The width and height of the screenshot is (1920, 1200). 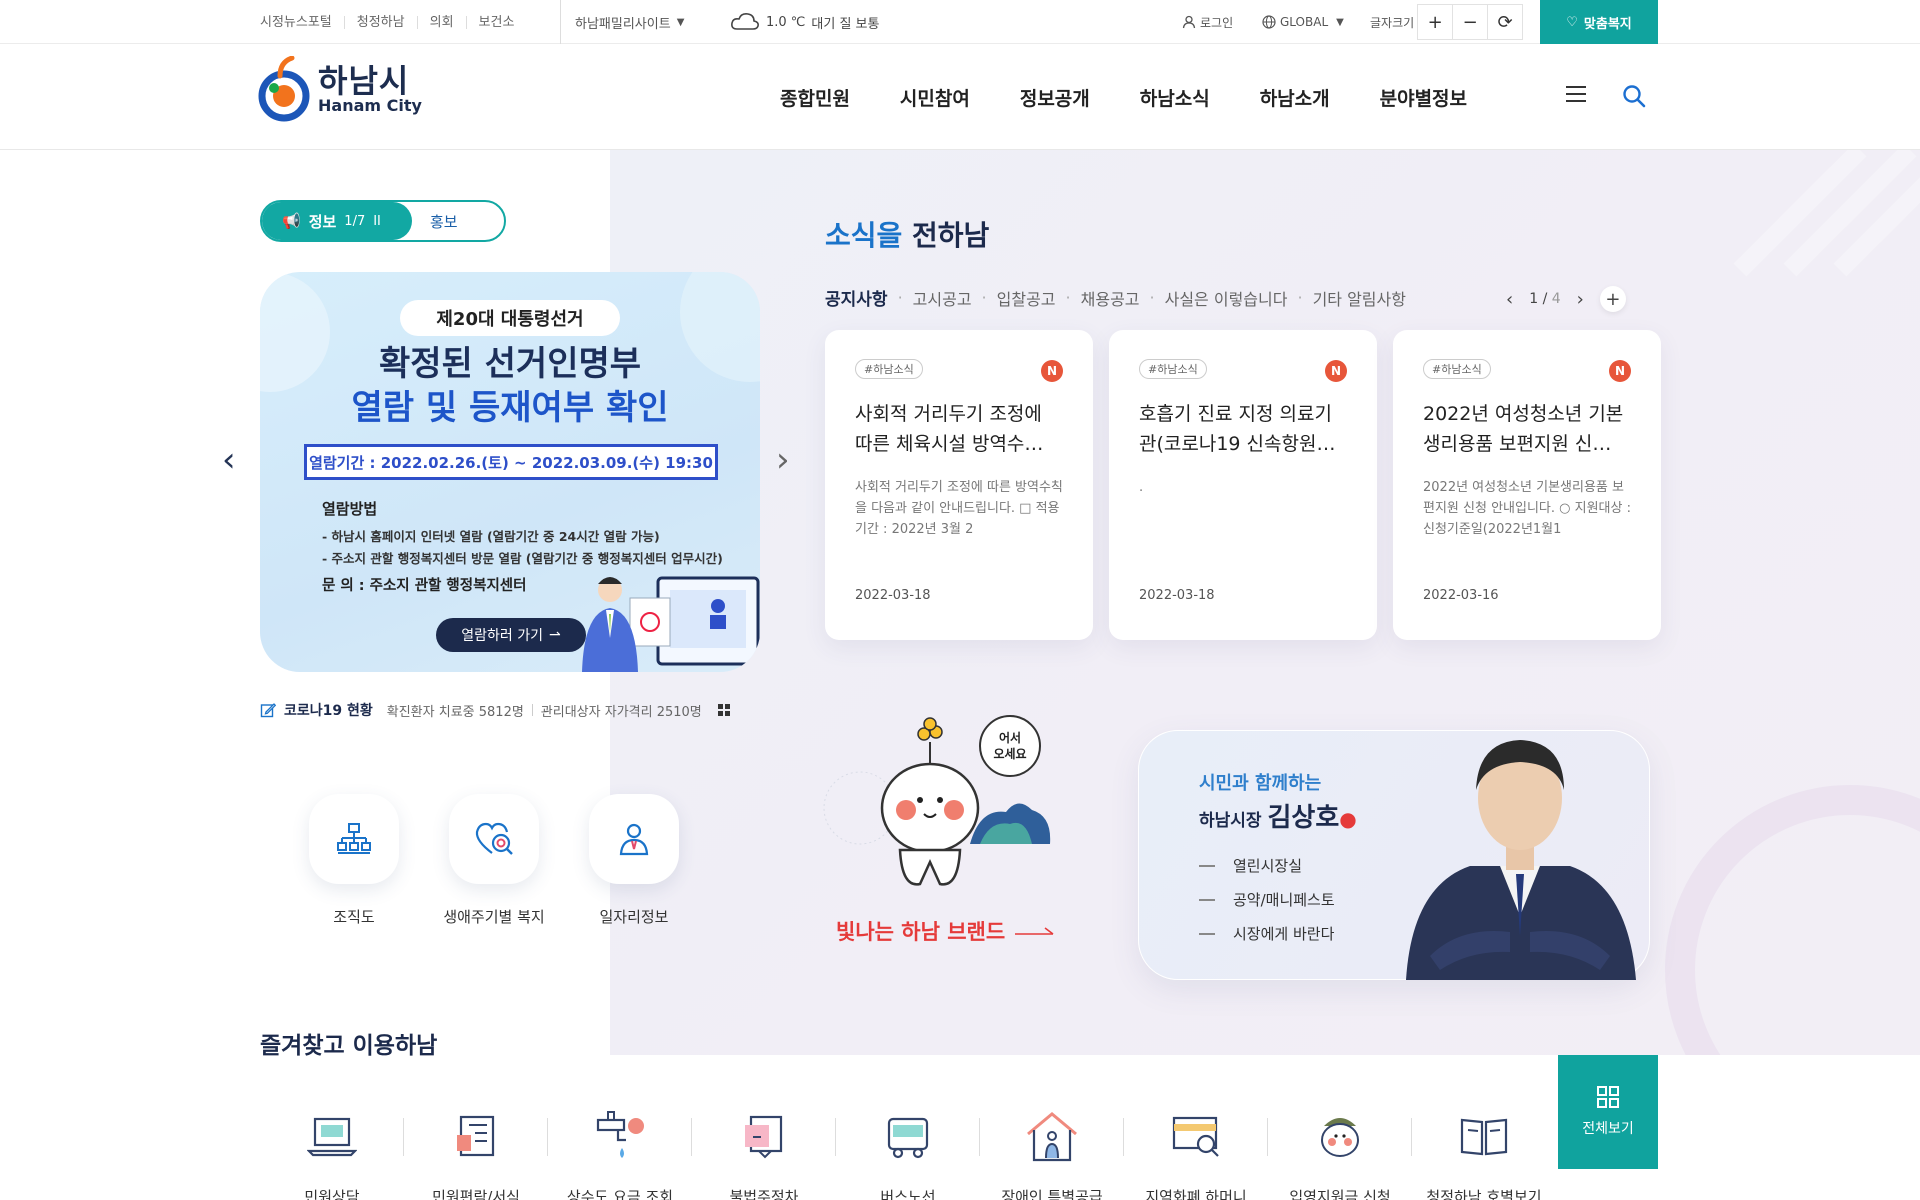 I want to click on nav-civil-service: 종합민원, so click(x=815, y=97).